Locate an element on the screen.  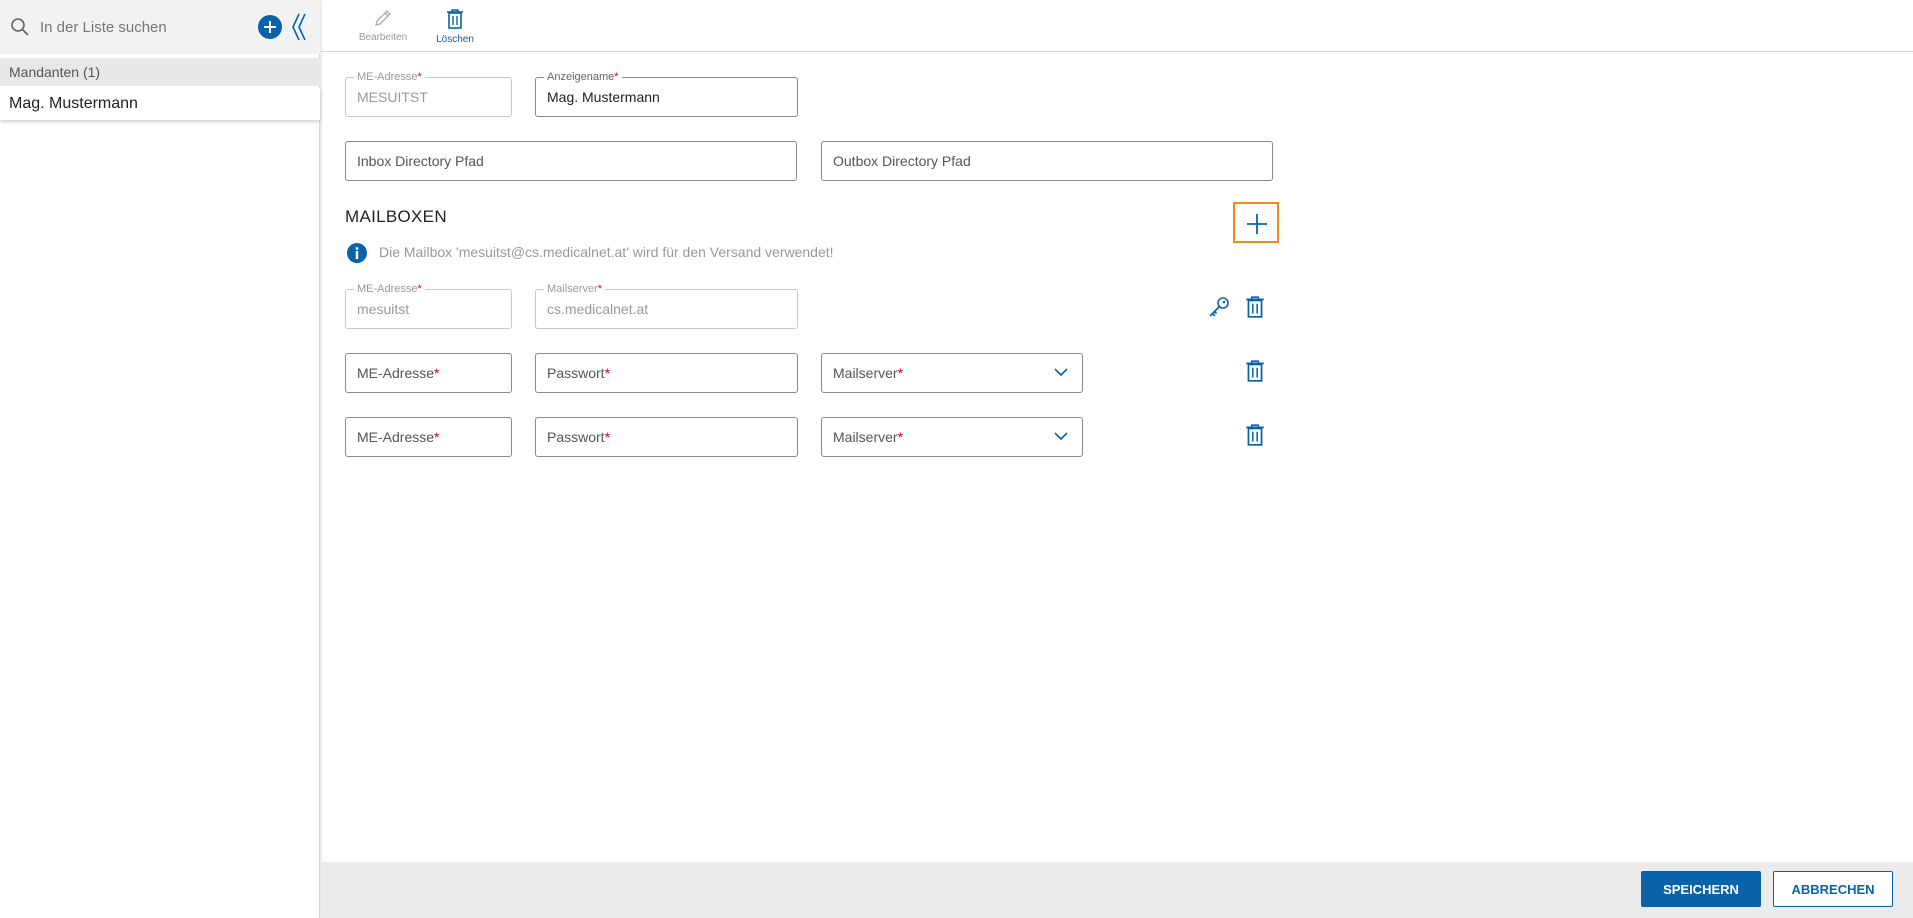
group-header: Mandanten (1) is located at coordinates (160, 72).